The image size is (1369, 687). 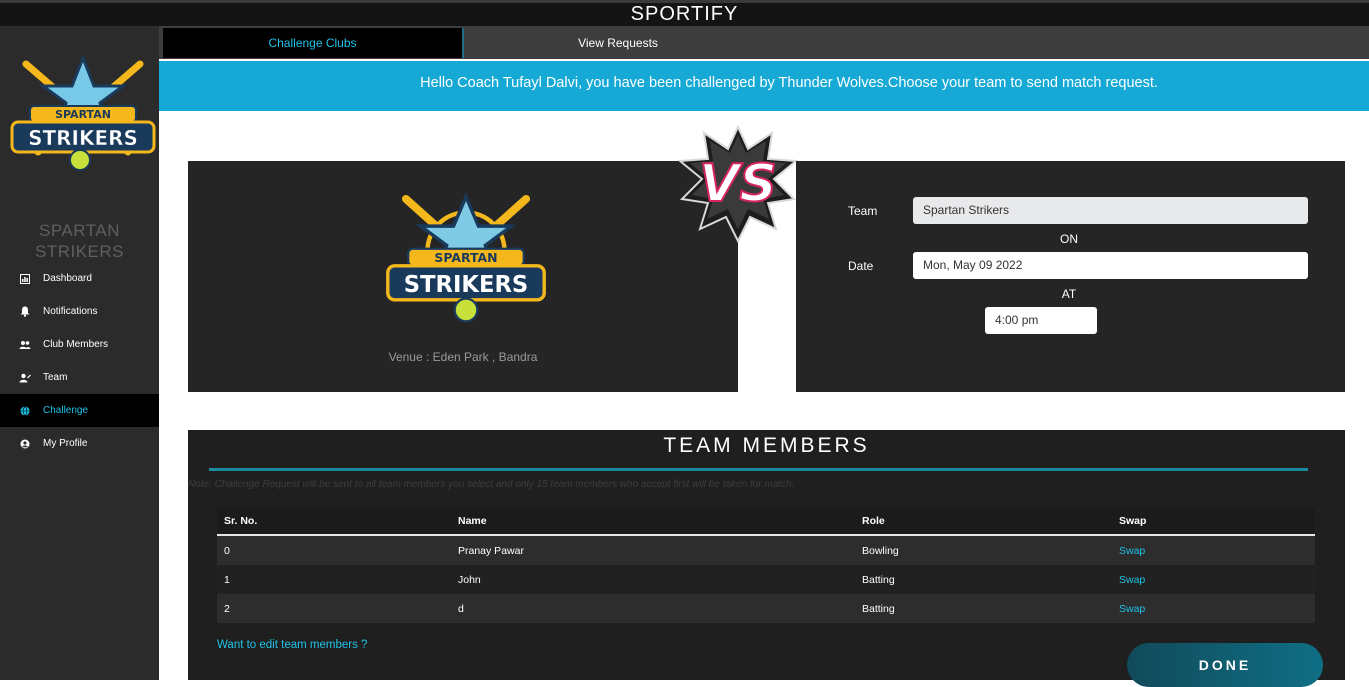 I want to click on header-swap: Swap, so click(x=1133, y=521).